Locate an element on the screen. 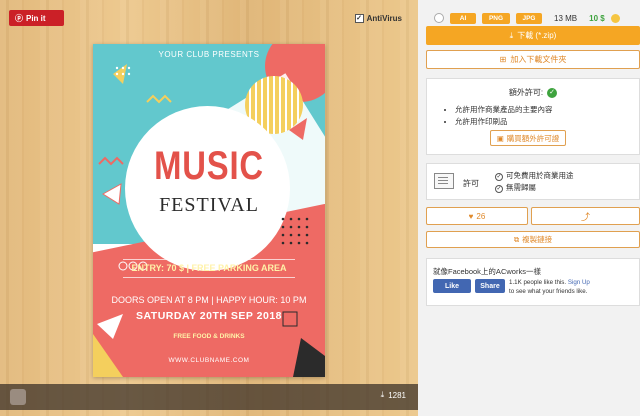 Image resolution: width=640 pixels, height=416 pixels. extra-license-item: 允許用作印刷品 is located at coordinates (547, 122).